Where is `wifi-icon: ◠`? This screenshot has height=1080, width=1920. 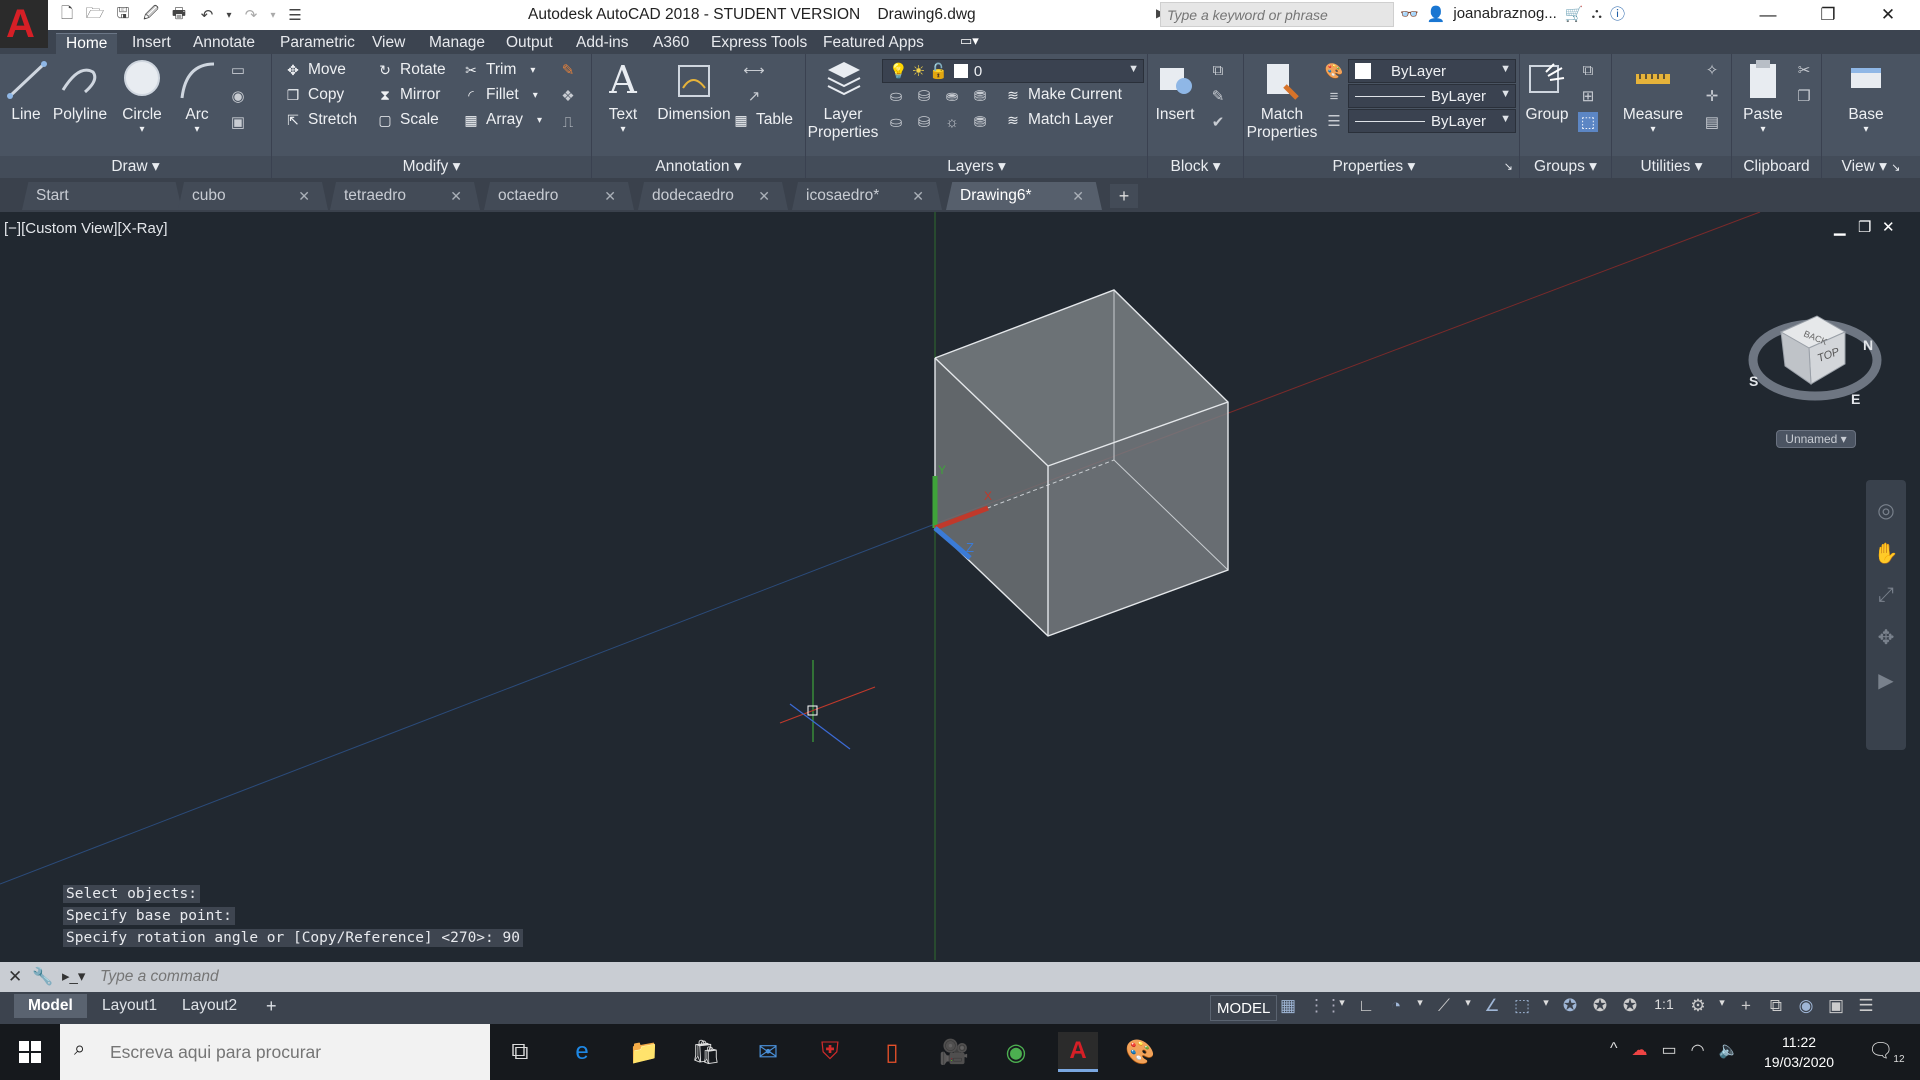 wifi-icon: ◠ is located at coordinates (1698, 1050).